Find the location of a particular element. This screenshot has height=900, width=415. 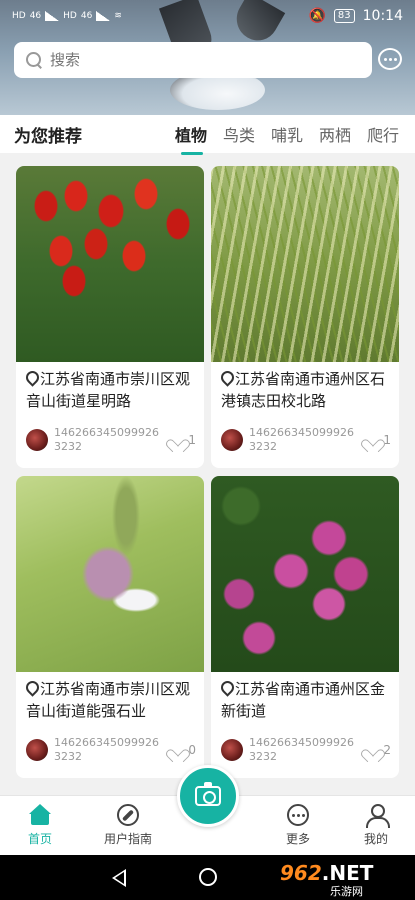

nav-more: 更多 is located at coordinates (298, 825).